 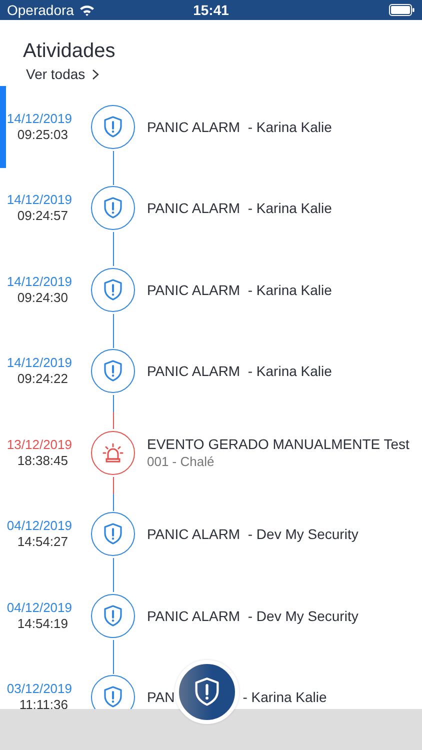 What do you see at coordinates (43, 624) in the screenshot?
I see `event-time: 14:54:19` at bounding box center [43, 624].